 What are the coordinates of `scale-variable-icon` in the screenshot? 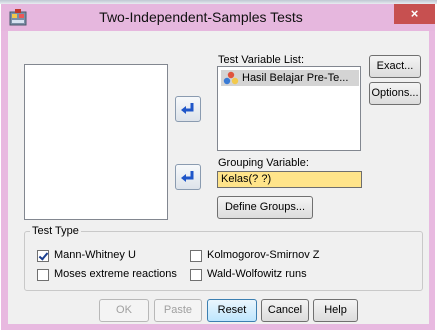 It's located at (231, 78).